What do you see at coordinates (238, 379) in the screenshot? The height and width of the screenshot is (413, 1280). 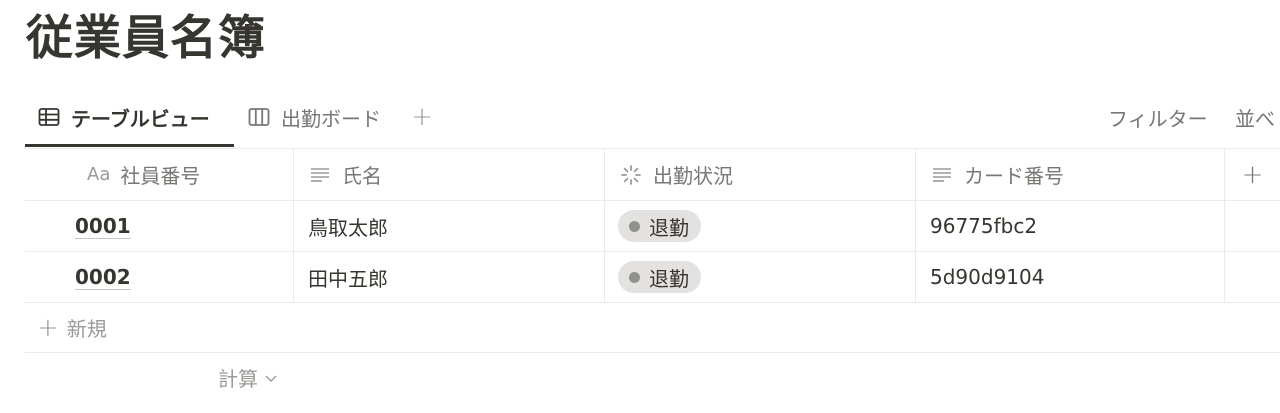 I see `calculate-label: 計算` at bounding box center [238, 379].